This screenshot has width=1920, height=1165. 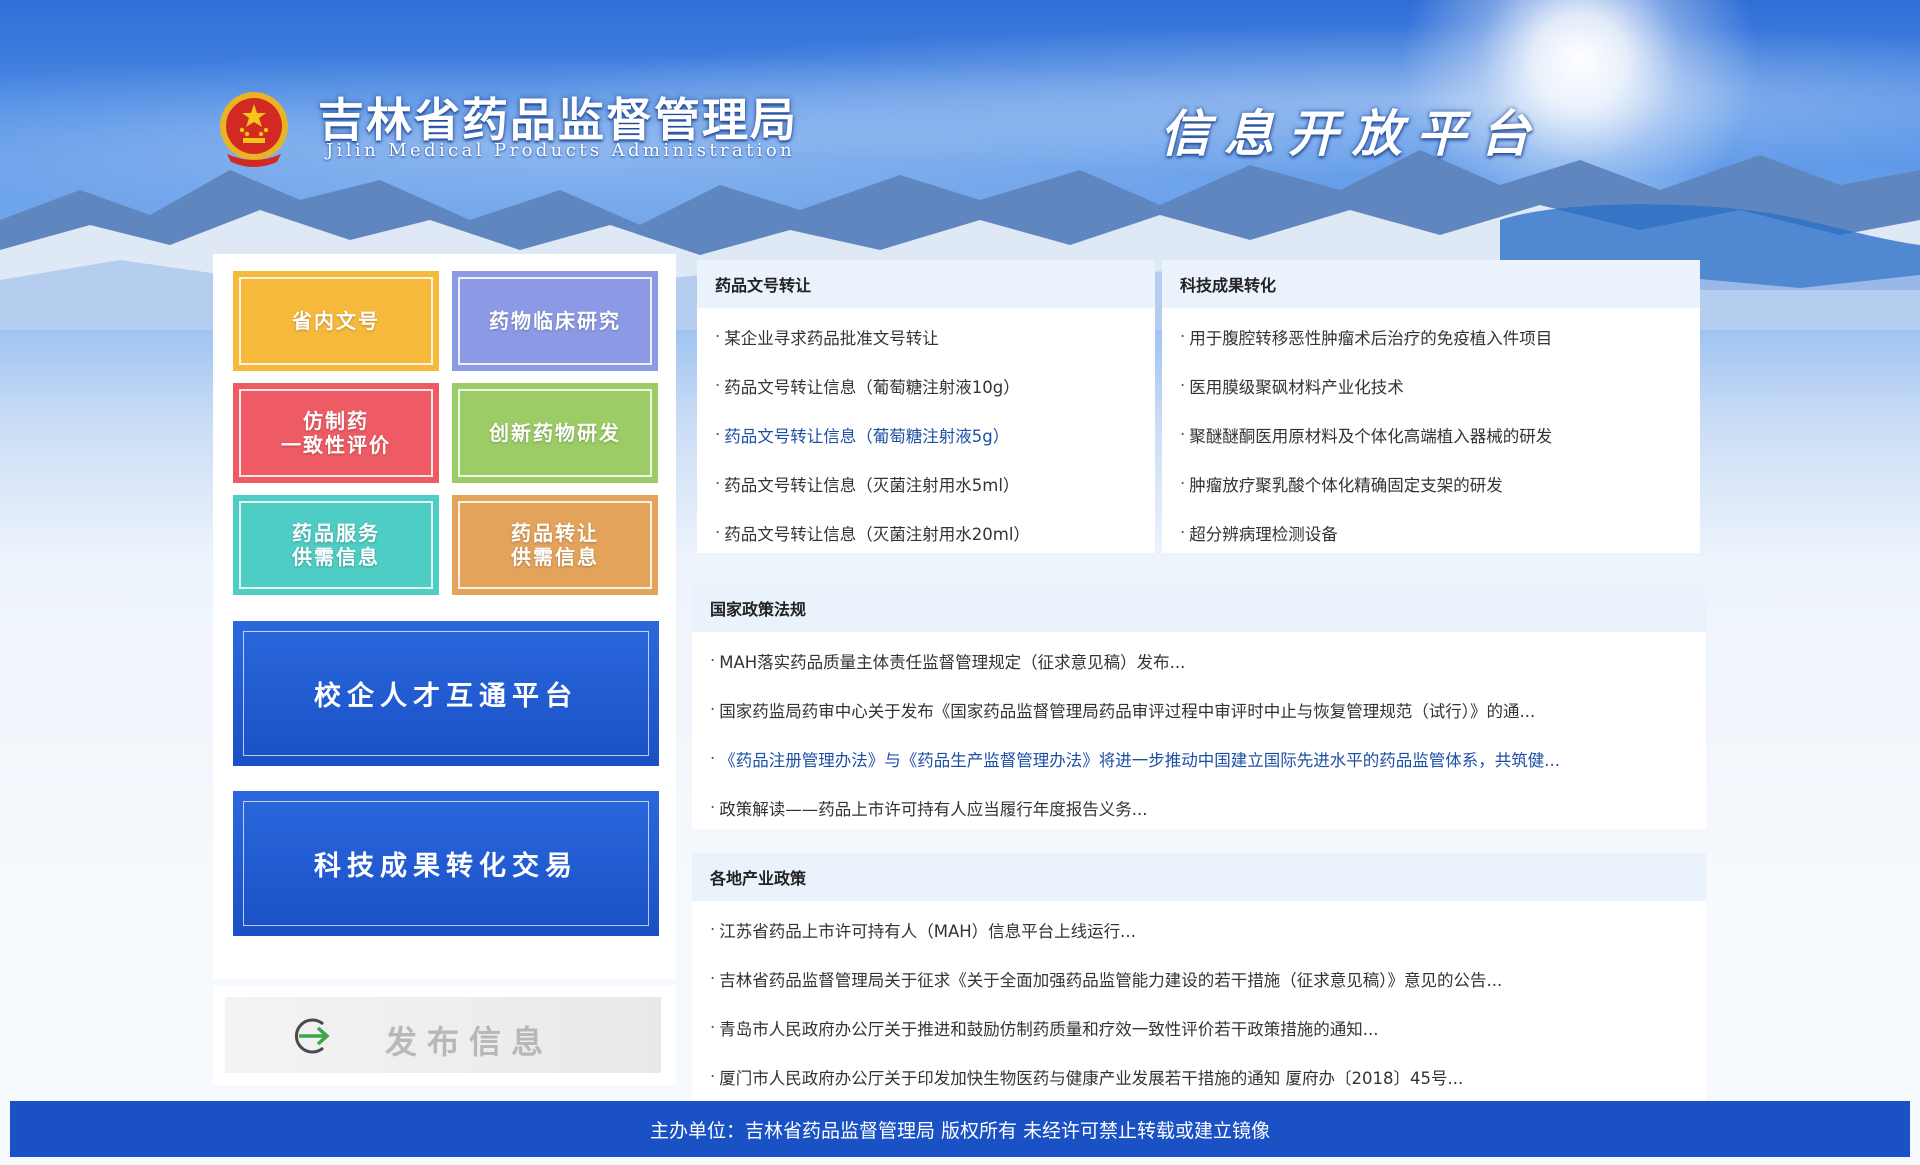 I want to click on item-text: 药品文号转让信息（灭菌注射用水20ml）, so click(x=877, y=534).